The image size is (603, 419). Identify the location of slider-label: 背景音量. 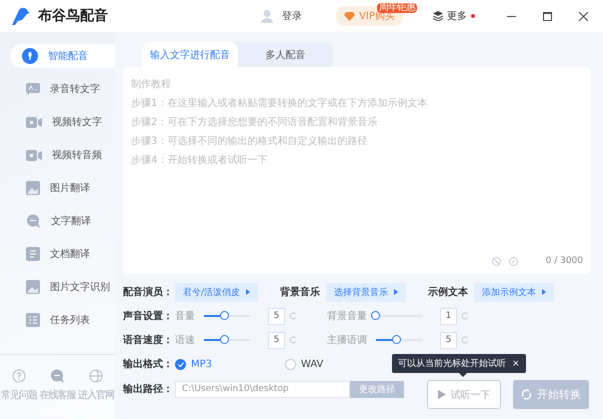
(347, 316).